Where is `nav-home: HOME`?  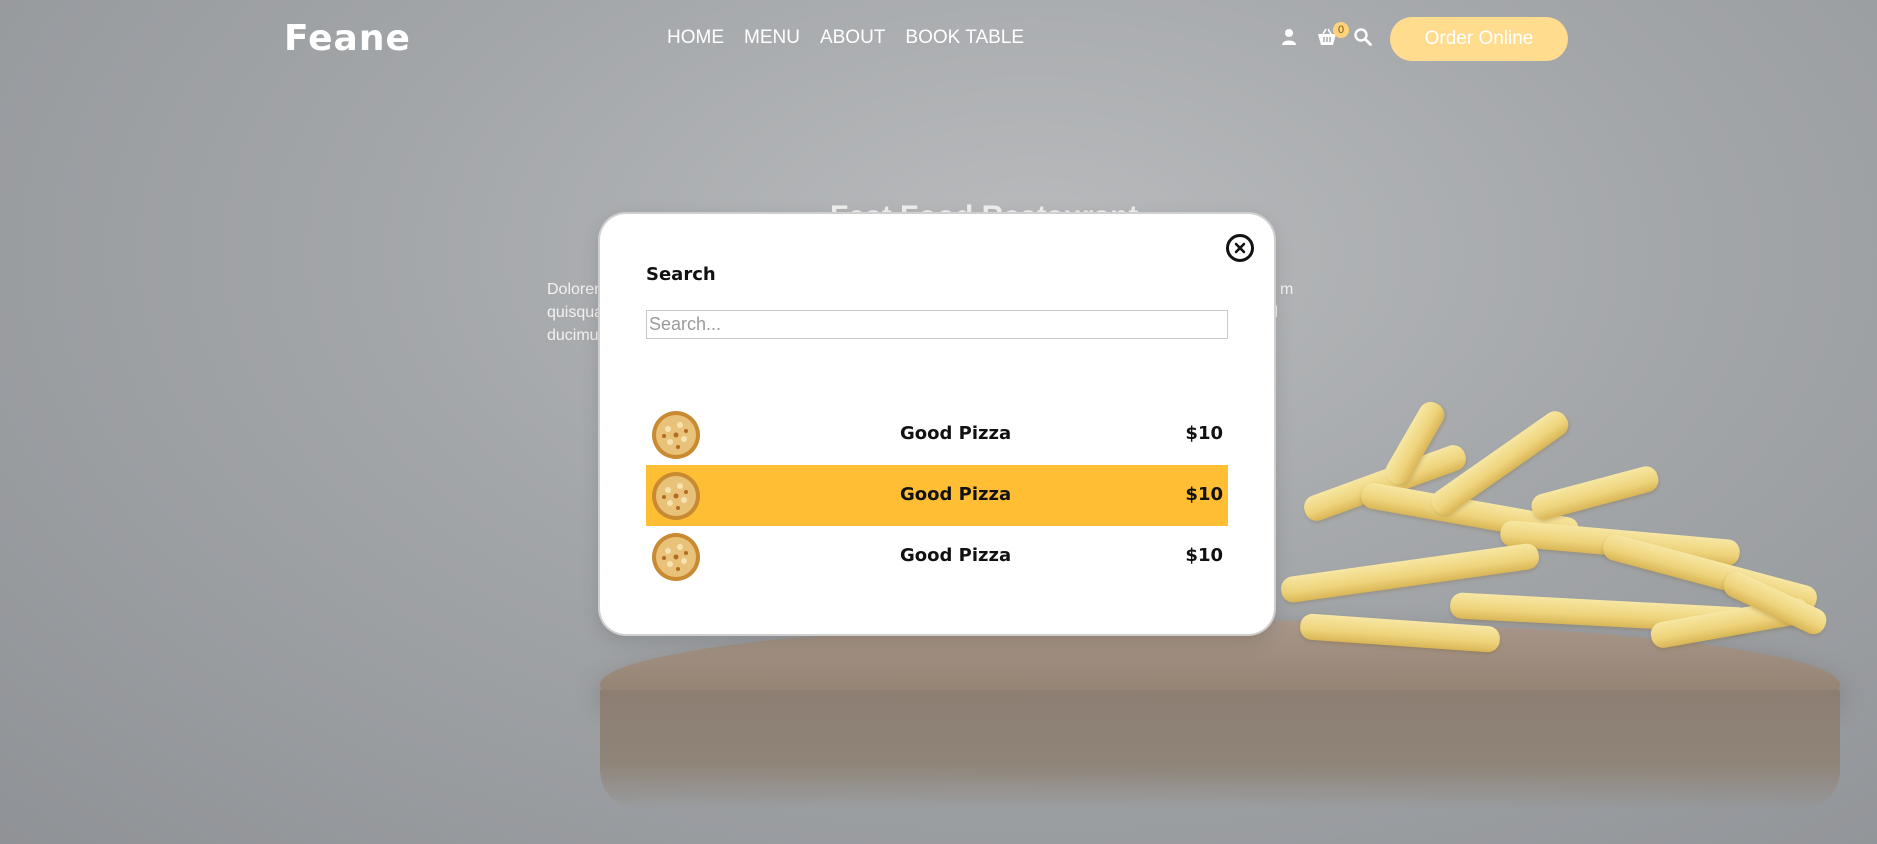 nav-home: HOME is located at coordinates (695, 38).